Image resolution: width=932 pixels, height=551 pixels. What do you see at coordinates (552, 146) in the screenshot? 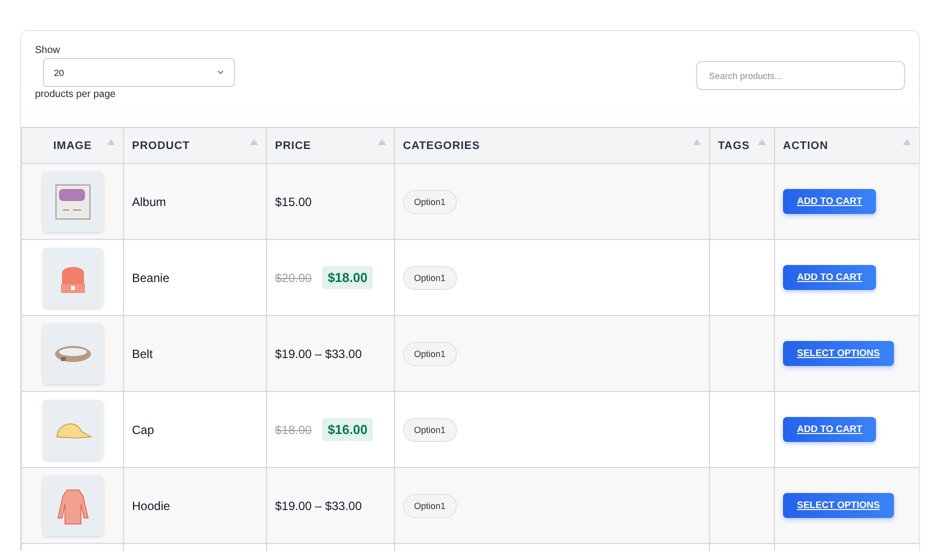
I see `column-header: CATEGORIES` at bounding box center [552, 146].